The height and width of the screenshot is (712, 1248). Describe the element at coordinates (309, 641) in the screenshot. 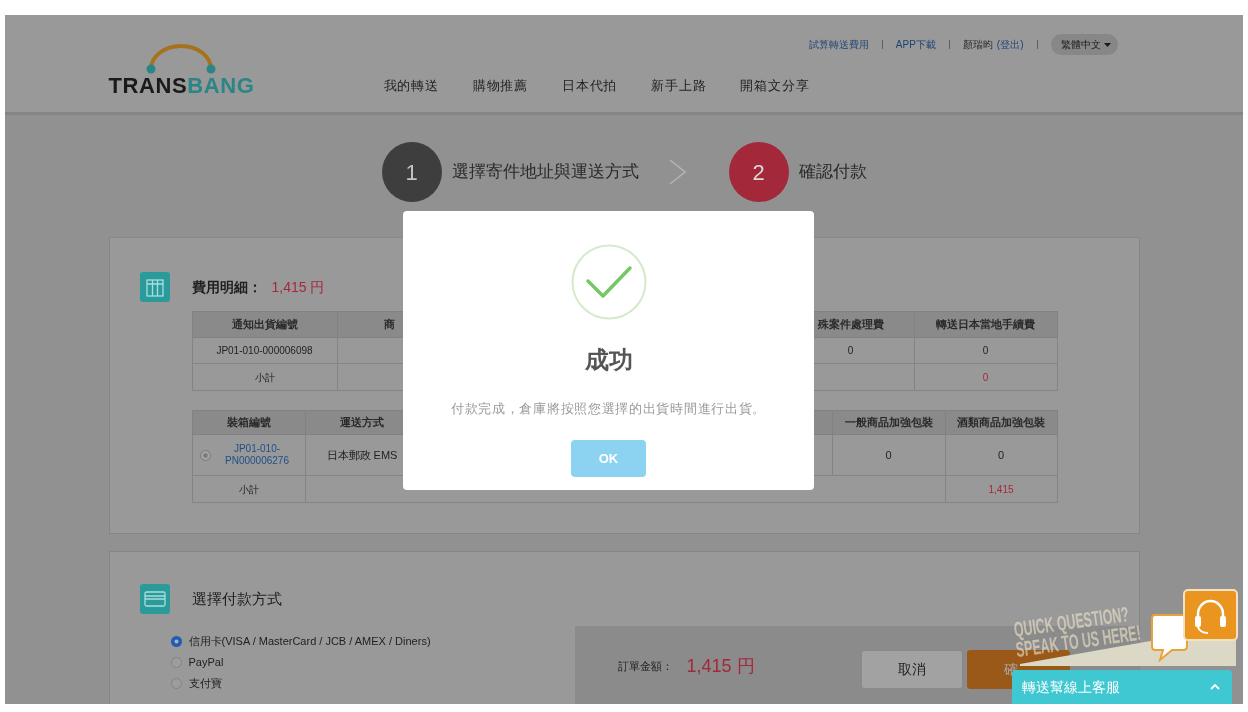

I see `option-label: 信用卡(VISA / MasterCard / JCB / AMEX / Diners)` at that location.